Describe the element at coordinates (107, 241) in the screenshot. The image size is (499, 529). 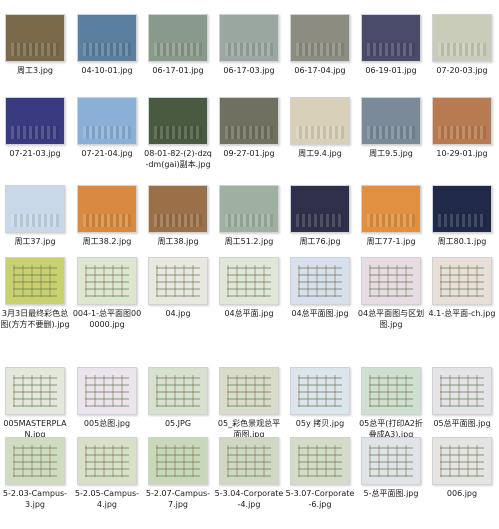
I see `file-name-label: 周工38.2.jpg` at that location.